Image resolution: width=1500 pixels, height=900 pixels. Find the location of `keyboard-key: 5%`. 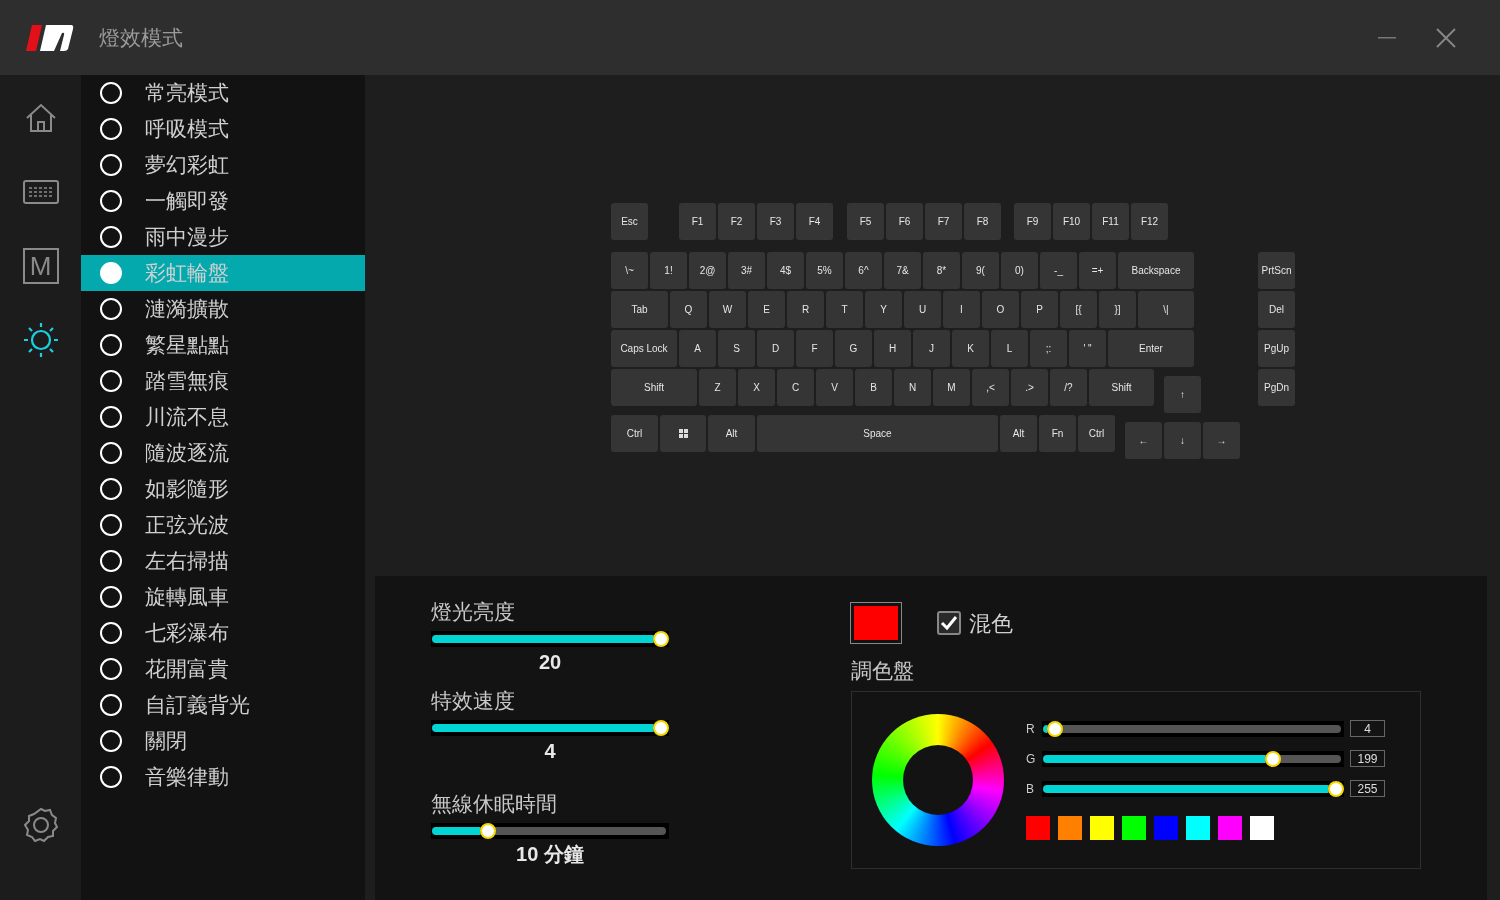

keyboard-key: 5% is located at coordinates (824, 270).